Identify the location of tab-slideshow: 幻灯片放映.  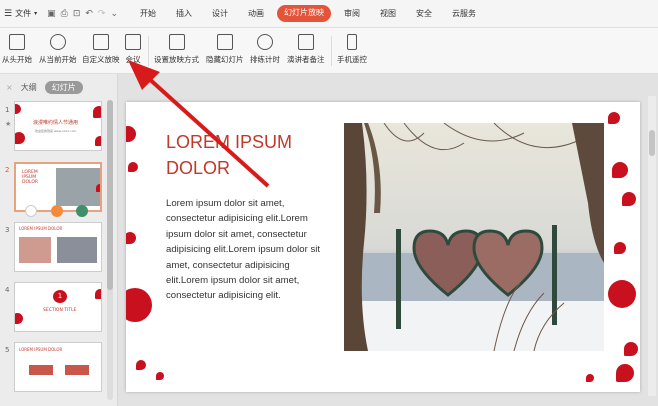
(304, 13).